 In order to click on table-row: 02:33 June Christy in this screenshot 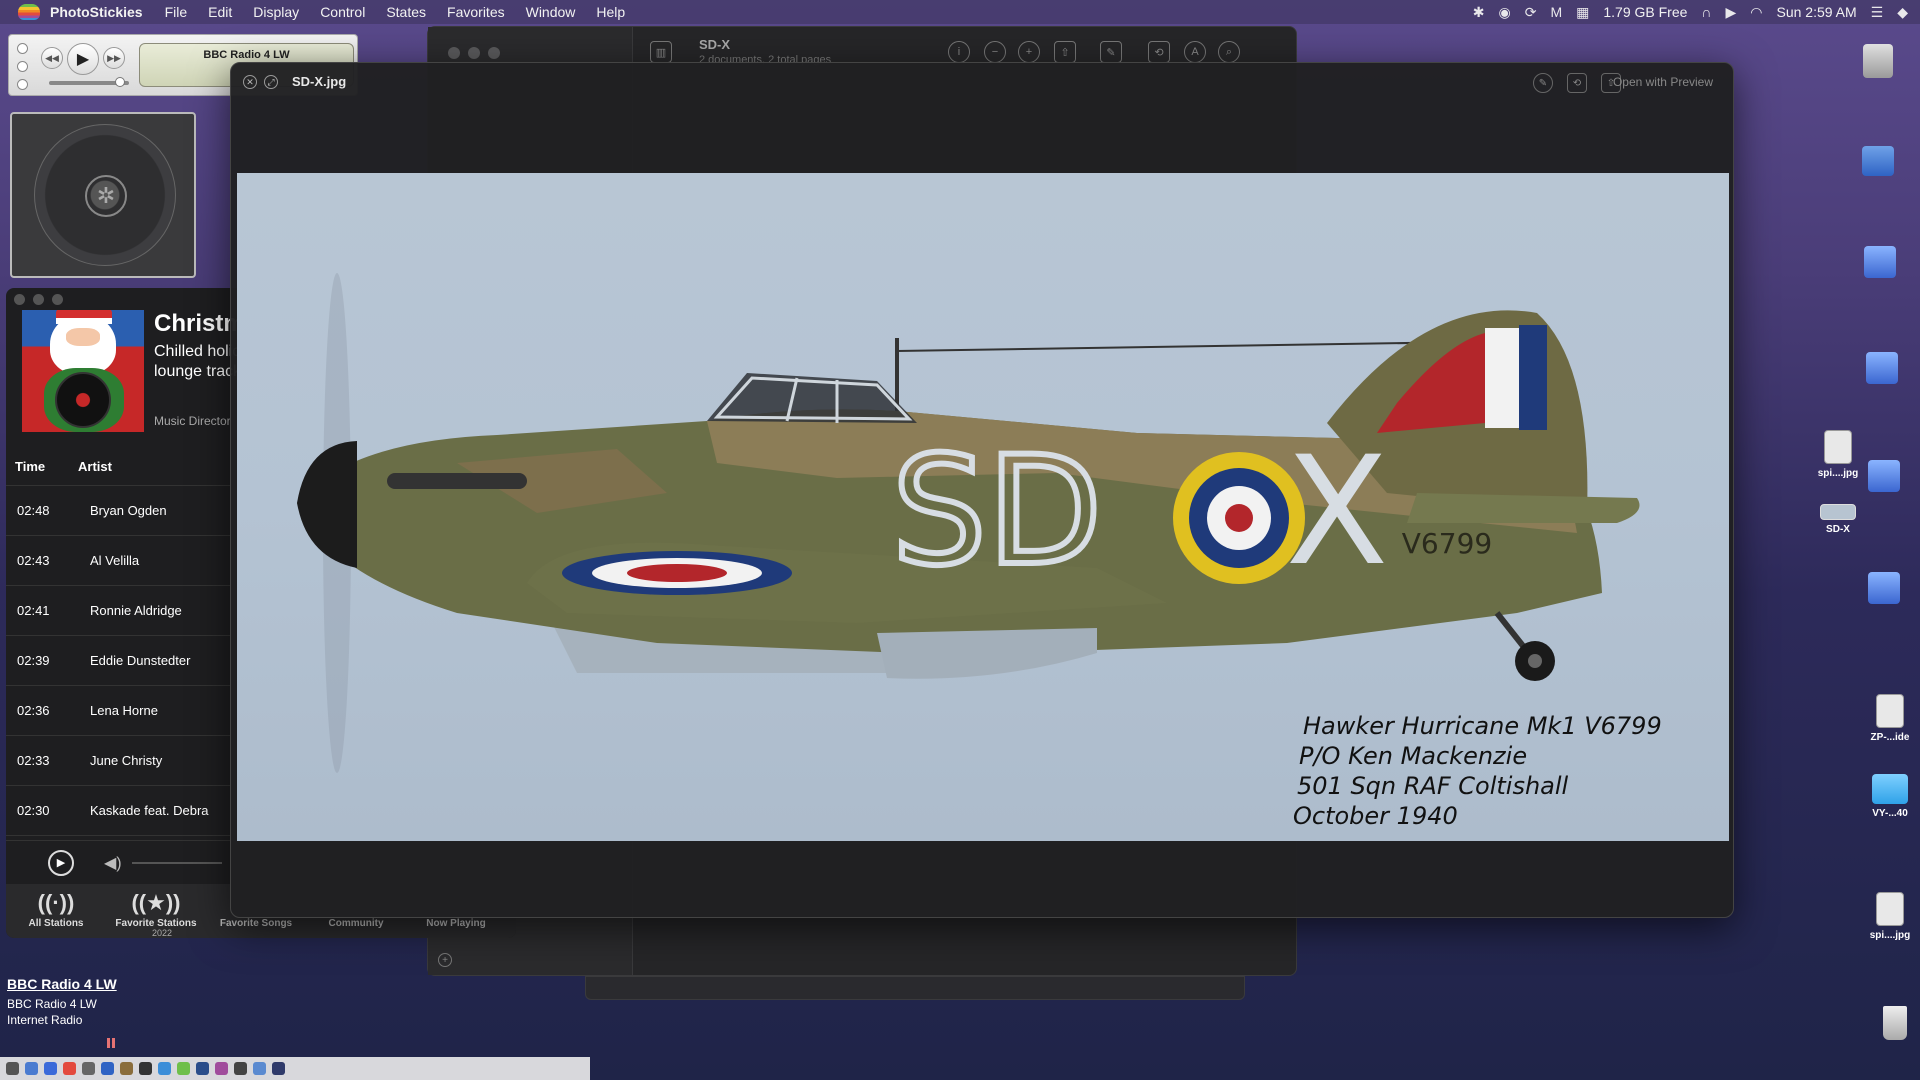, I will do `click(122, 761)`.